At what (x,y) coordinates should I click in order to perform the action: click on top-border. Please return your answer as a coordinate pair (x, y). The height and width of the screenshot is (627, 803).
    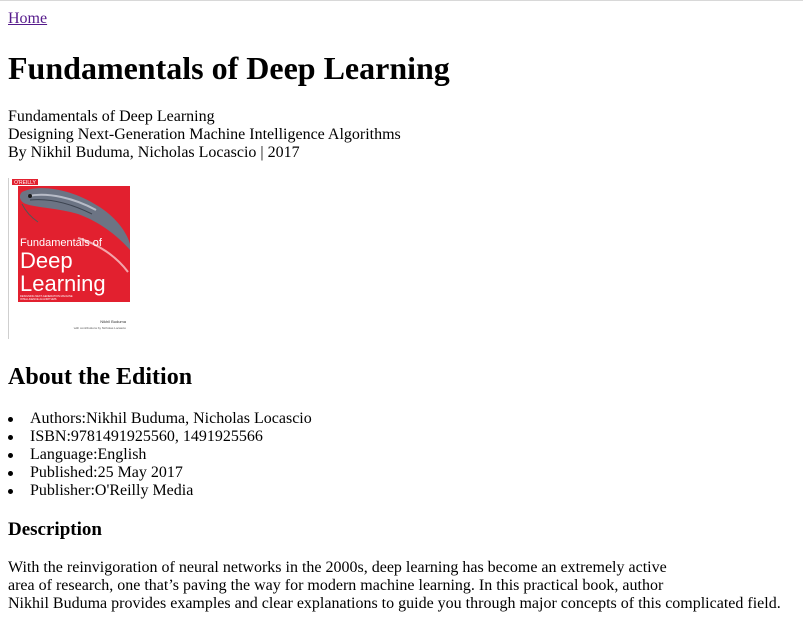
    Looking at the image, I should click on (401, 0).